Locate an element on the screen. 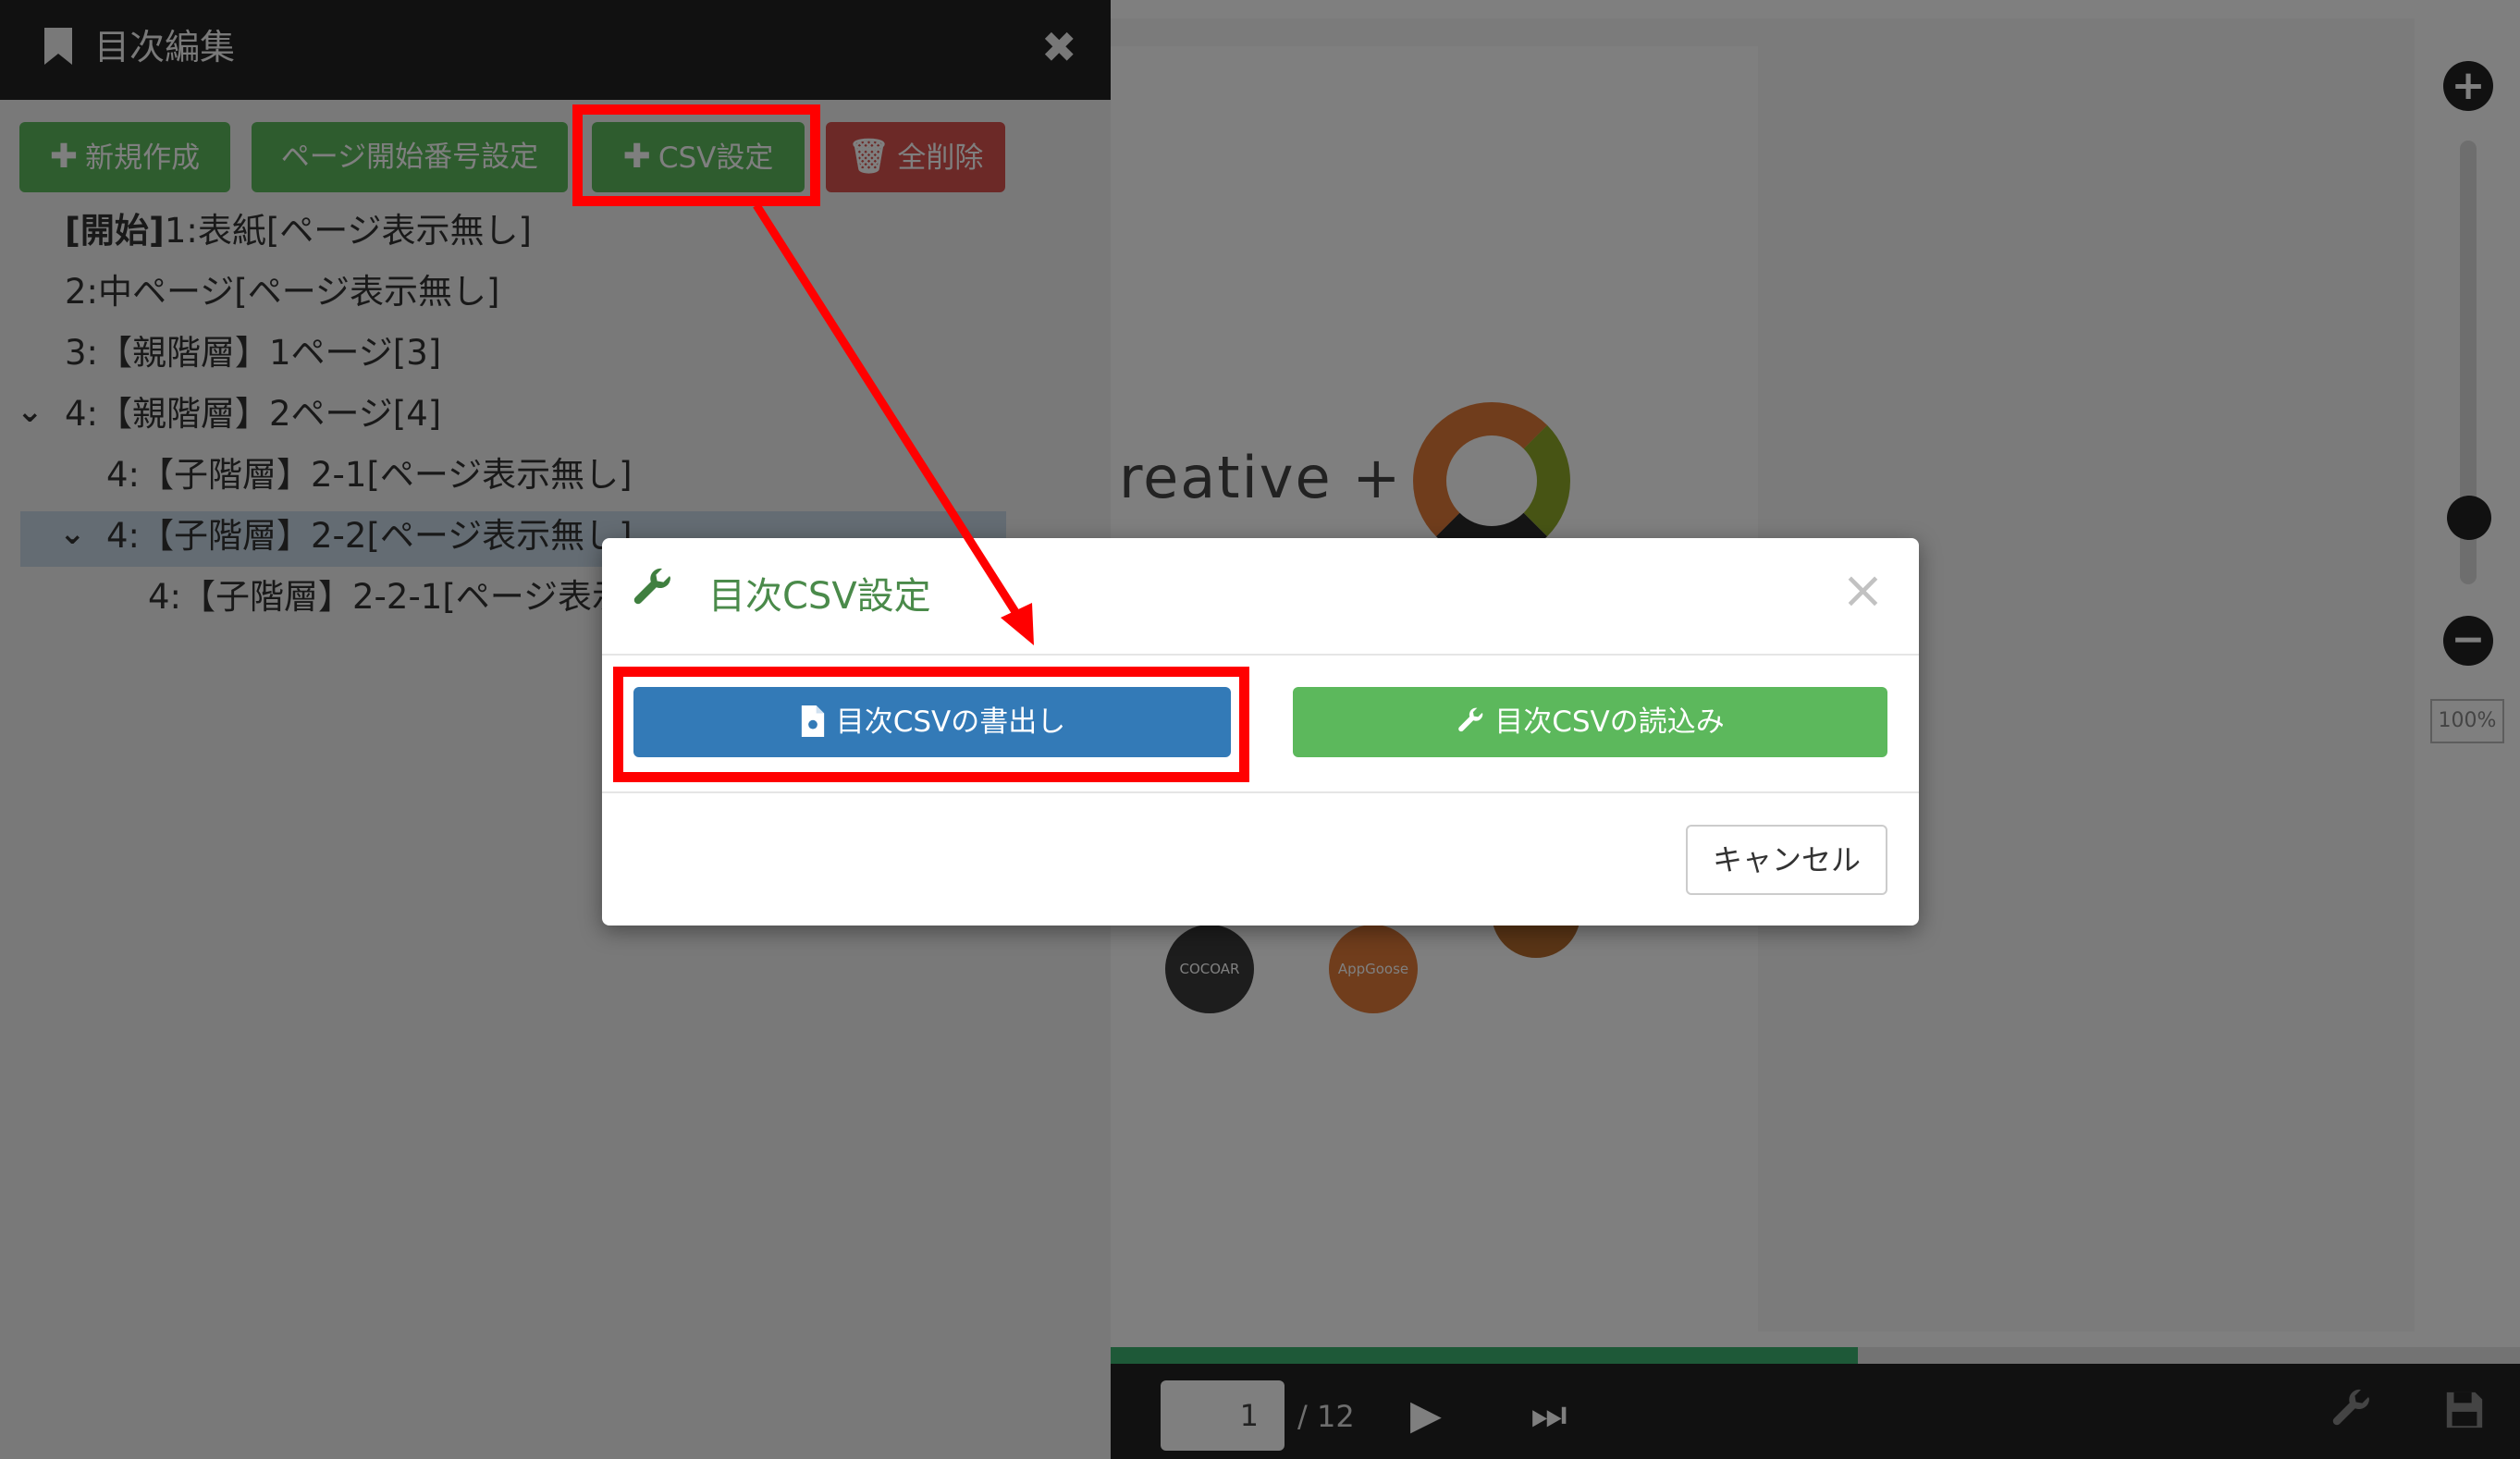 This screenshot has height=1459, width=2520. annotation-arrow is located at coordinates (893, 424).